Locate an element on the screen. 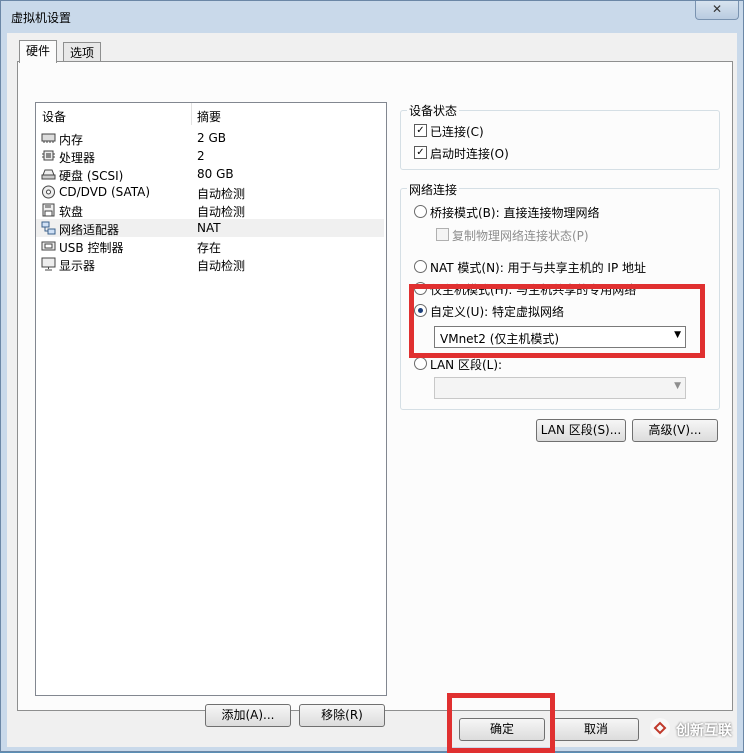  device-row-usb: USB 控制器 存在 is located at coordinates (210, 246).